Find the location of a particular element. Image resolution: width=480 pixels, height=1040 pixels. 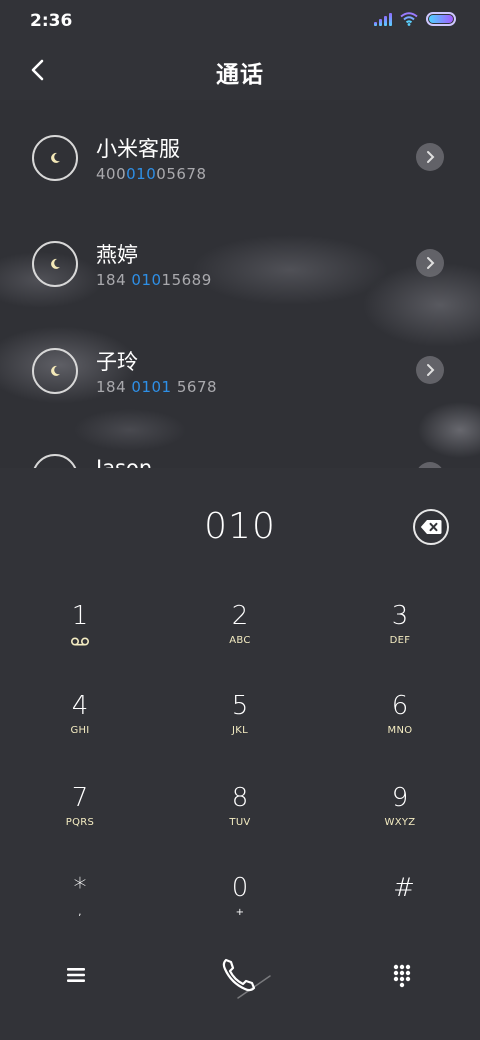

keypad-toggle-button is located at coordinates (403, 976).